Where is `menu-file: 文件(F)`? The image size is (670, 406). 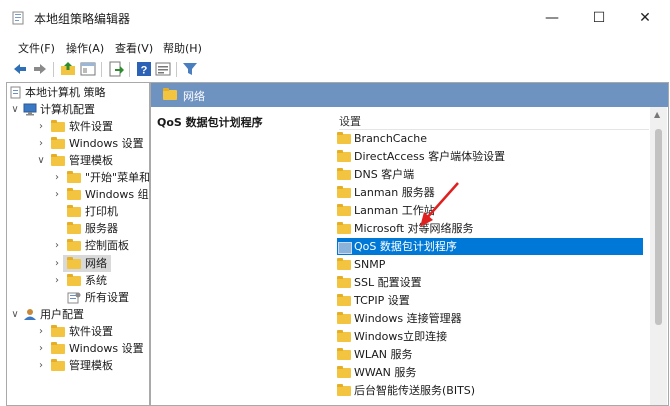 menu-file: 文件(F) is located at coordinates (36, 48).